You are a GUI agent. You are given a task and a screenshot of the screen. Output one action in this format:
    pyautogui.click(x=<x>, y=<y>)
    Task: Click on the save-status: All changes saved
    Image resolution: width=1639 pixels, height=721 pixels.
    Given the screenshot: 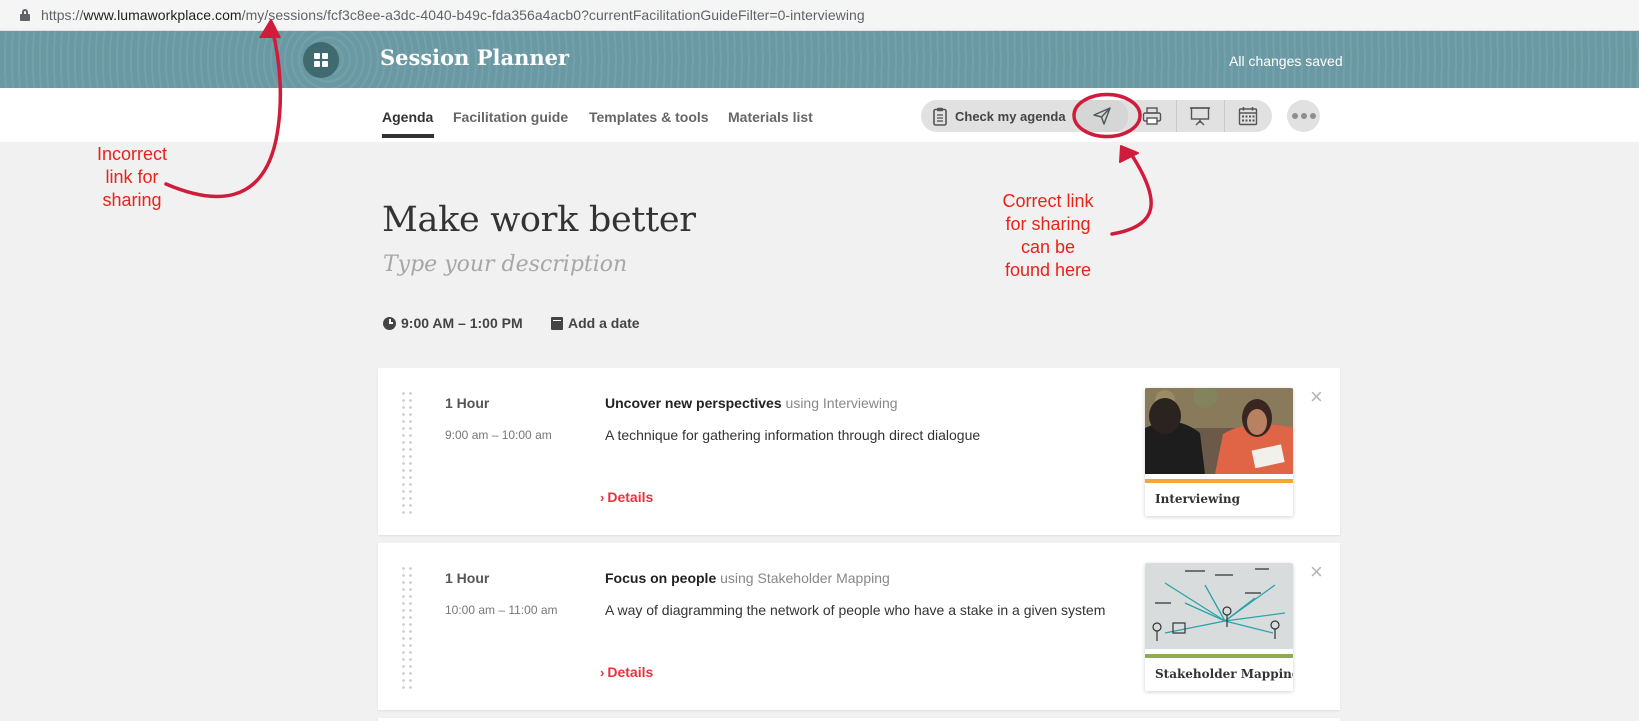 What is the action you would take?
    pyautogui.click(x=1286, y=61)
    